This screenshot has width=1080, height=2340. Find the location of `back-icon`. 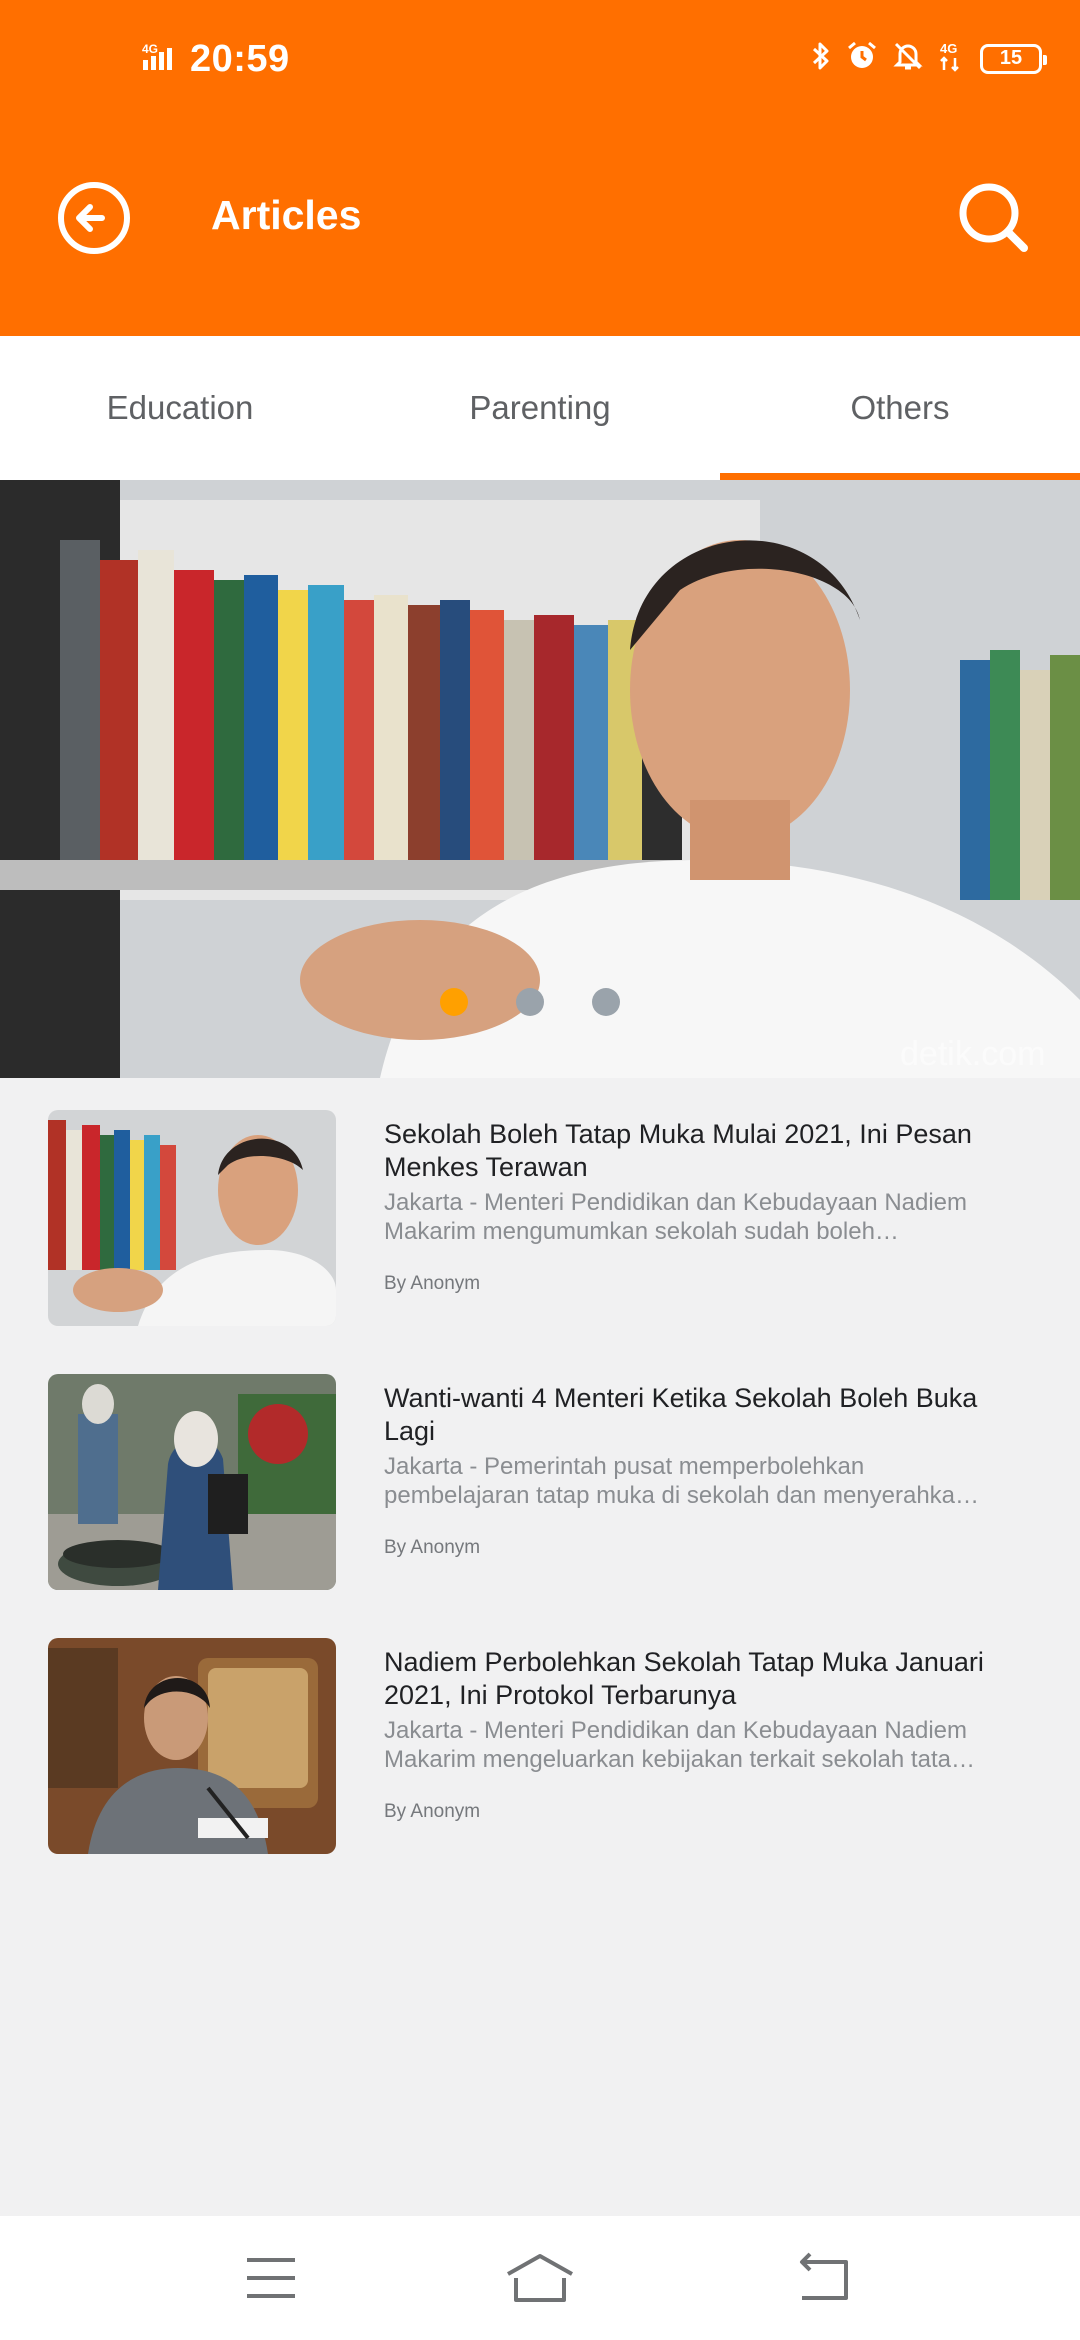

back-icon is located at coordinates (824, 2278).